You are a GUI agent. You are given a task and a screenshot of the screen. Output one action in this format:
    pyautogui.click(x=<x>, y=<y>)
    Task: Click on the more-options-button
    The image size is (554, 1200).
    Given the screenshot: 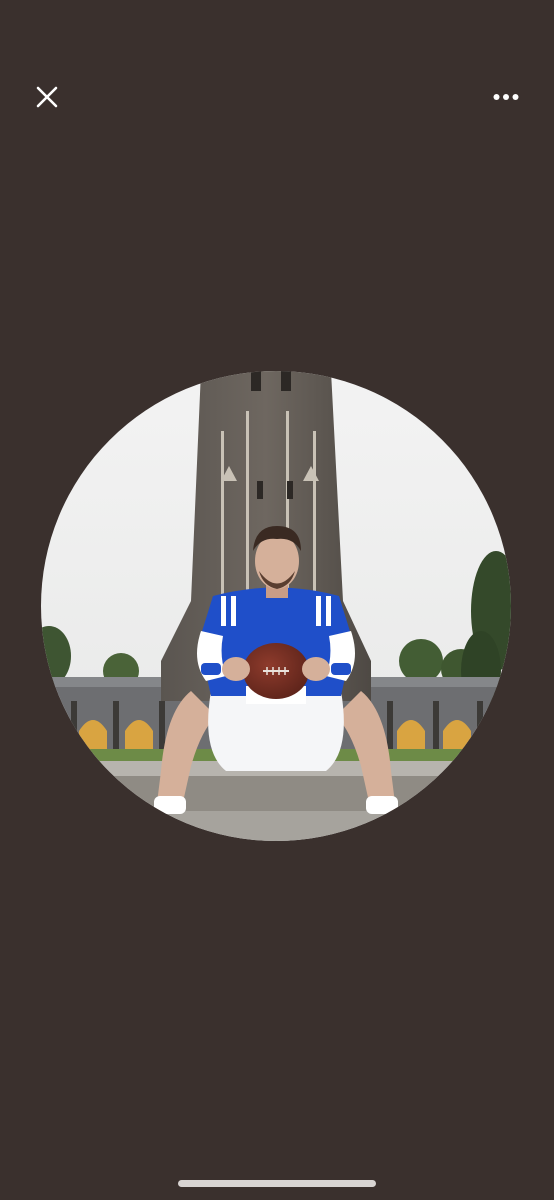 What is the action you would take?
    pyautogui.click(x=506, y=97)
    